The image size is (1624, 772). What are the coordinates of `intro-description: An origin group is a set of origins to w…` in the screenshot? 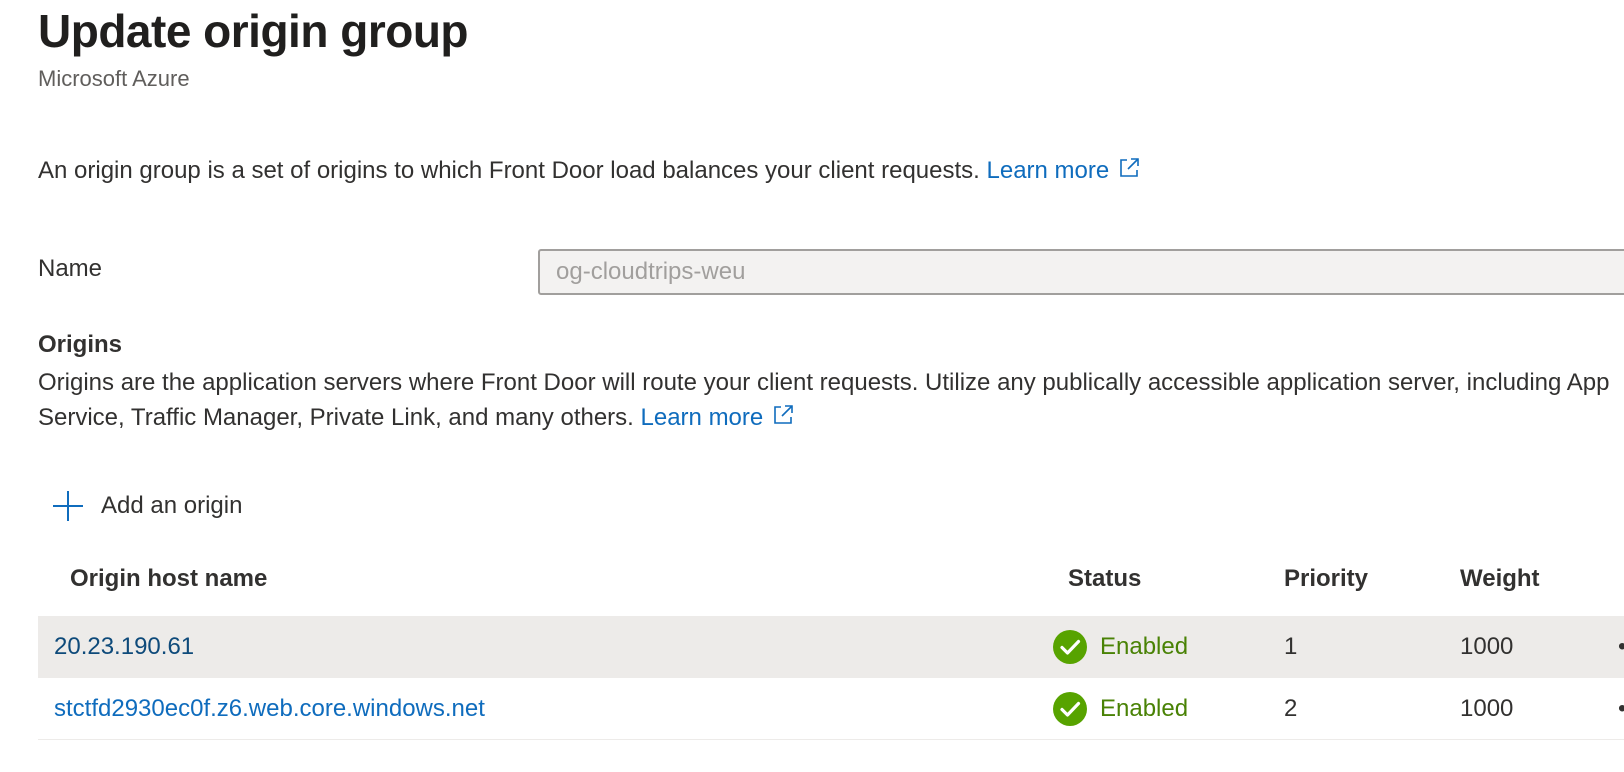 It's located at (512, 170).